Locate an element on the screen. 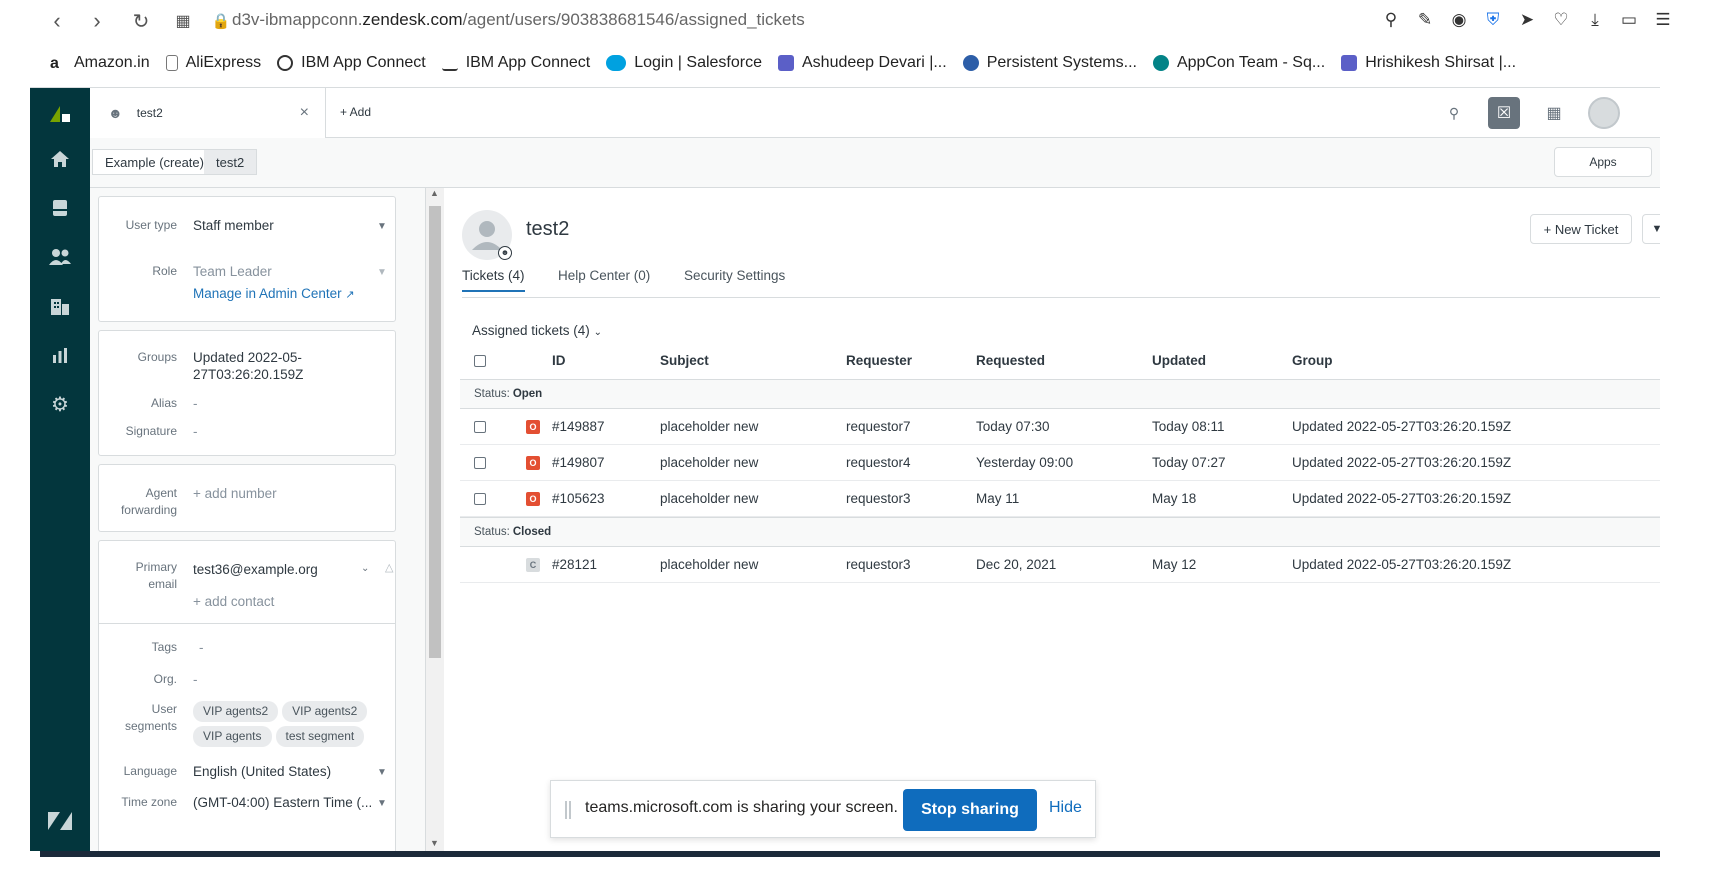  stop-sharing-button: Stop sharing is located at coordinates (970, 810).